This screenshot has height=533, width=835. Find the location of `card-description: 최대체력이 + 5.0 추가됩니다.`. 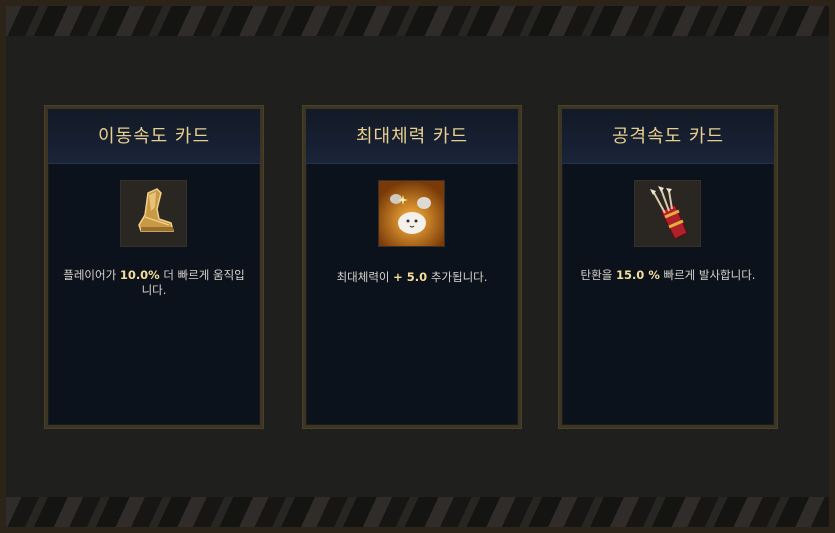

card-description: 최대체력이 + 5.0 추가됩니다. is located at coordinates (412, 277).